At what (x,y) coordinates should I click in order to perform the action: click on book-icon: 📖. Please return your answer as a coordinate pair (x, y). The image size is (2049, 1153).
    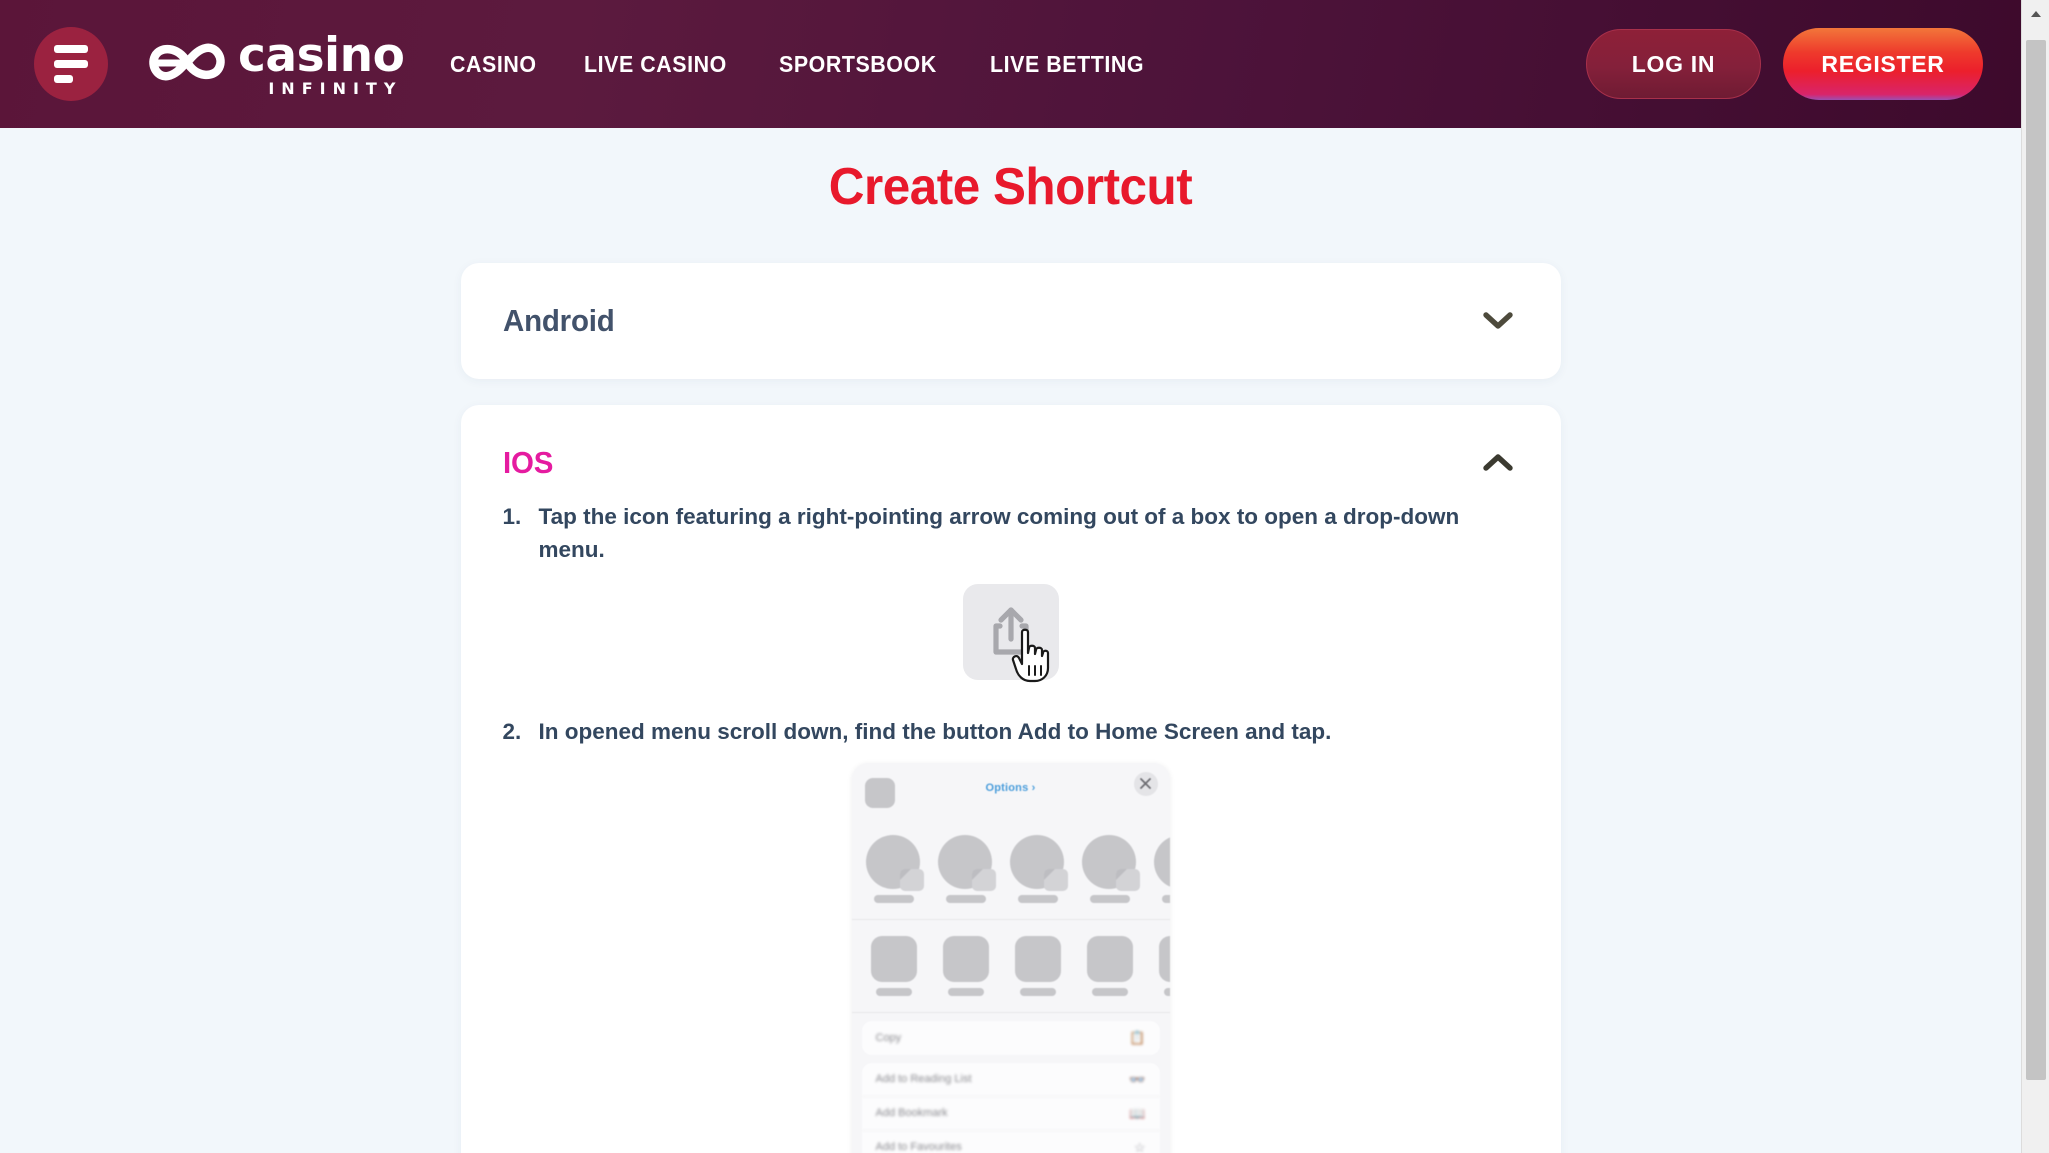
    Looking at the image, I should click on (1137, 1113).